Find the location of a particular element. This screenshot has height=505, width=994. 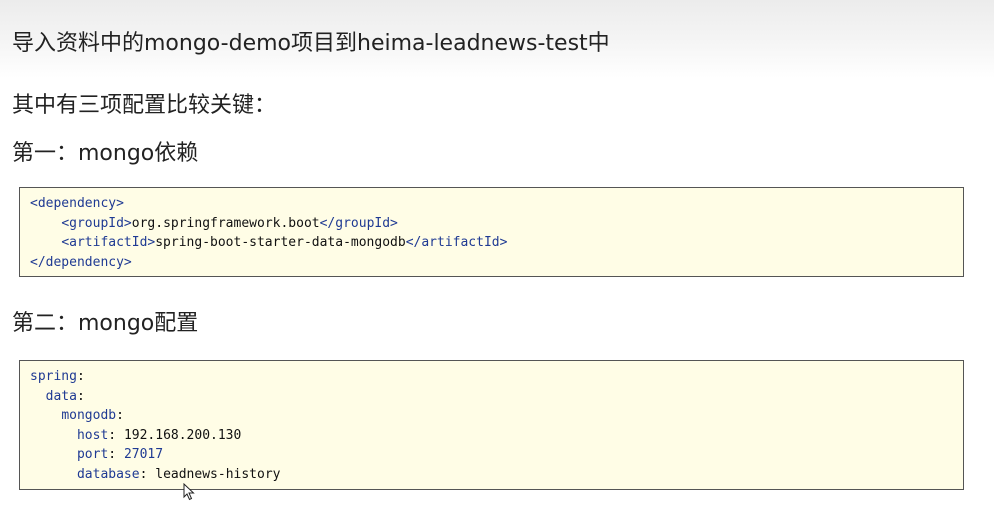

xml-tag: <dependency> is located at coordinates (77, 203).